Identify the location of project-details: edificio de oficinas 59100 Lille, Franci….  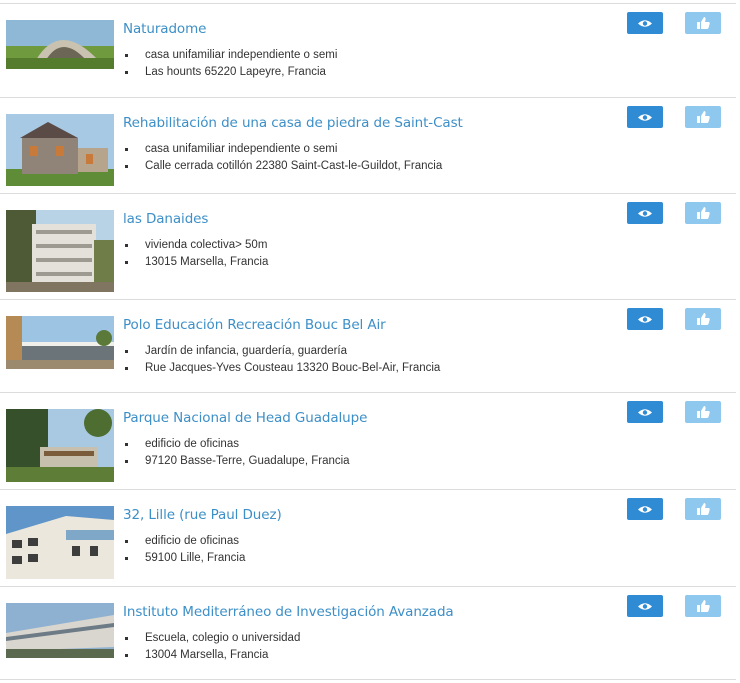
(184, 550).